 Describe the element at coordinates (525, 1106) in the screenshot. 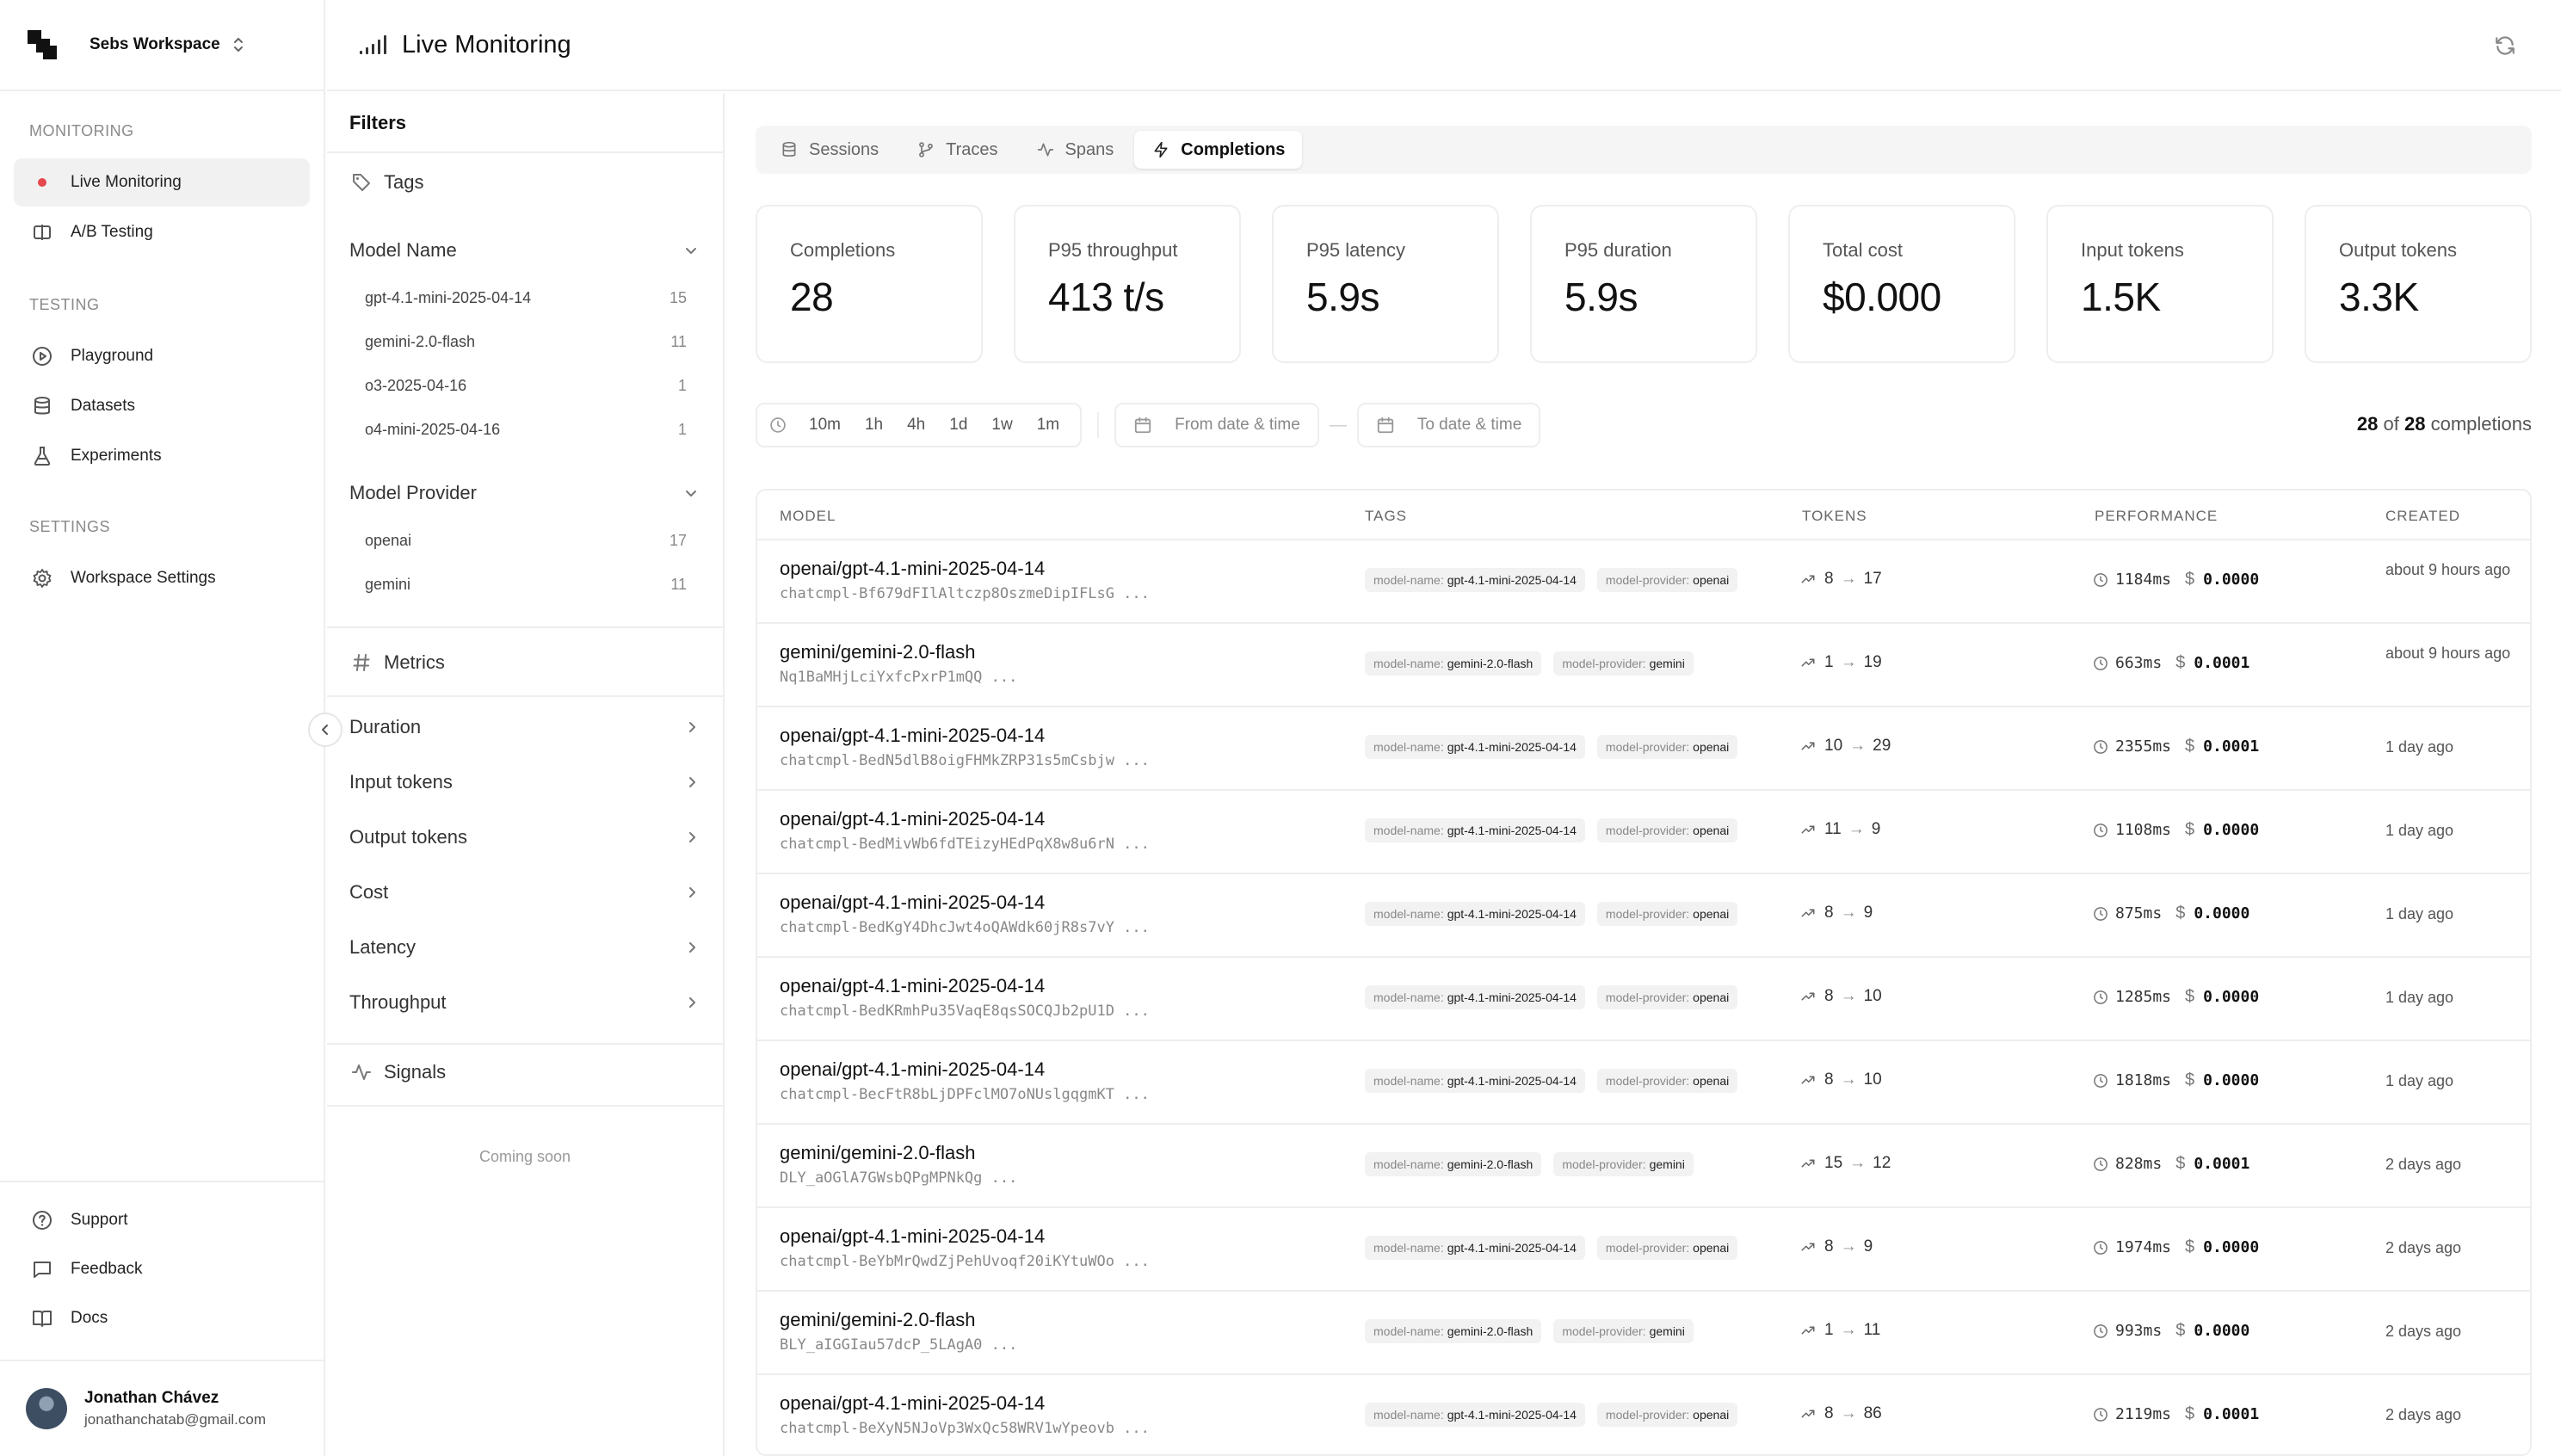

I see `divider` at that location.